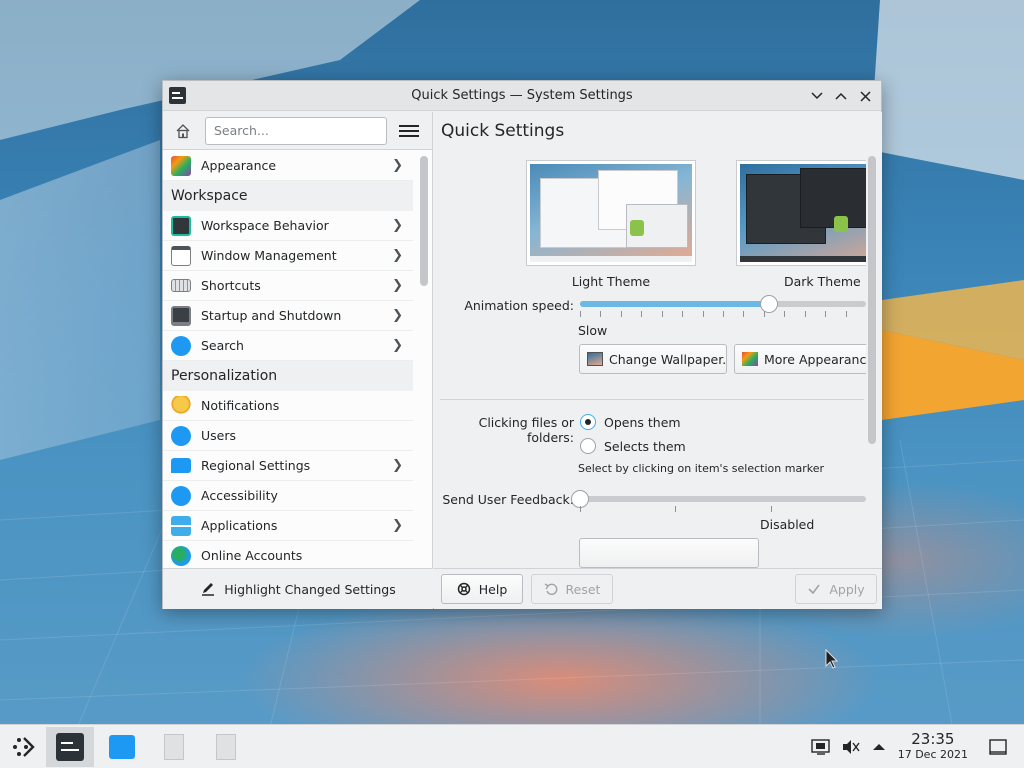  I want to click on keyboard-icon, so click(181, 285).